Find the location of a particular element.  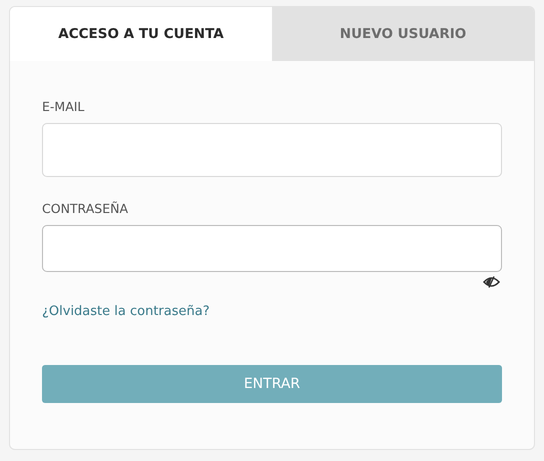

eye-slash-icon is located at coordinates (491, 282).